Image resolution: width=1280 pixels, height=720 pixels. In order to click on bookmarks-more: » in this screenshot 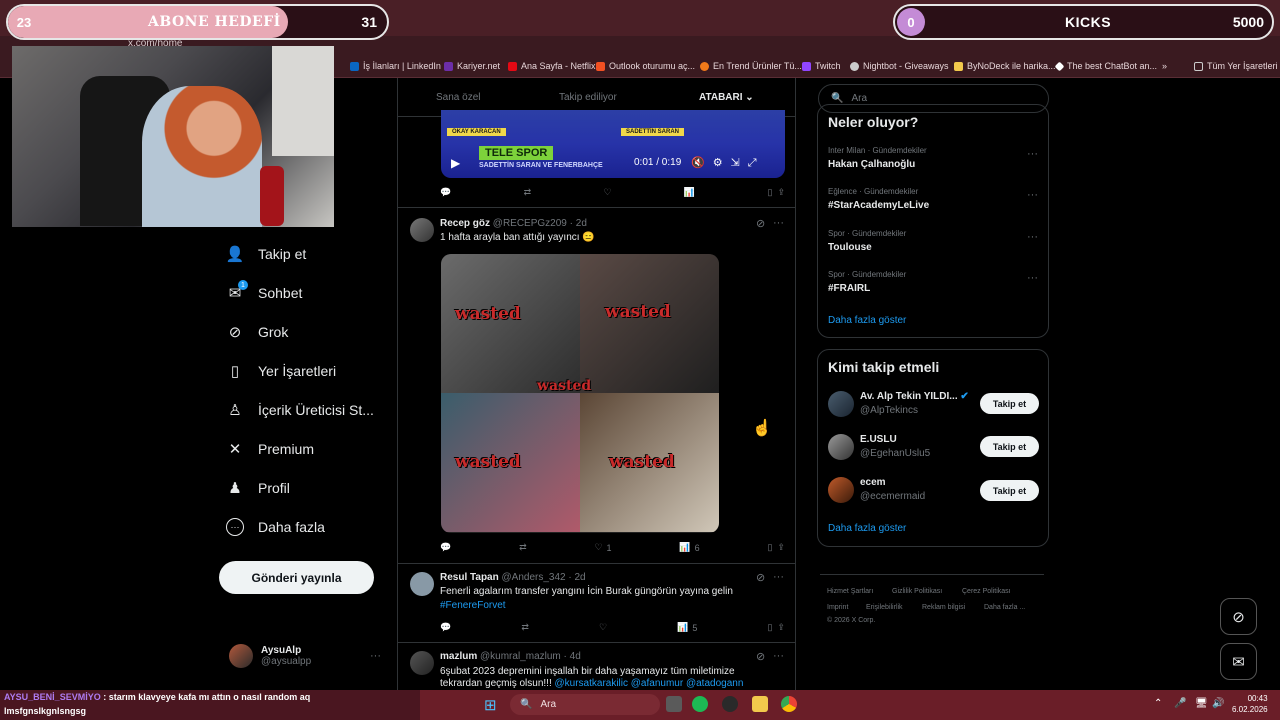, I will do `click(1164, 66)`.